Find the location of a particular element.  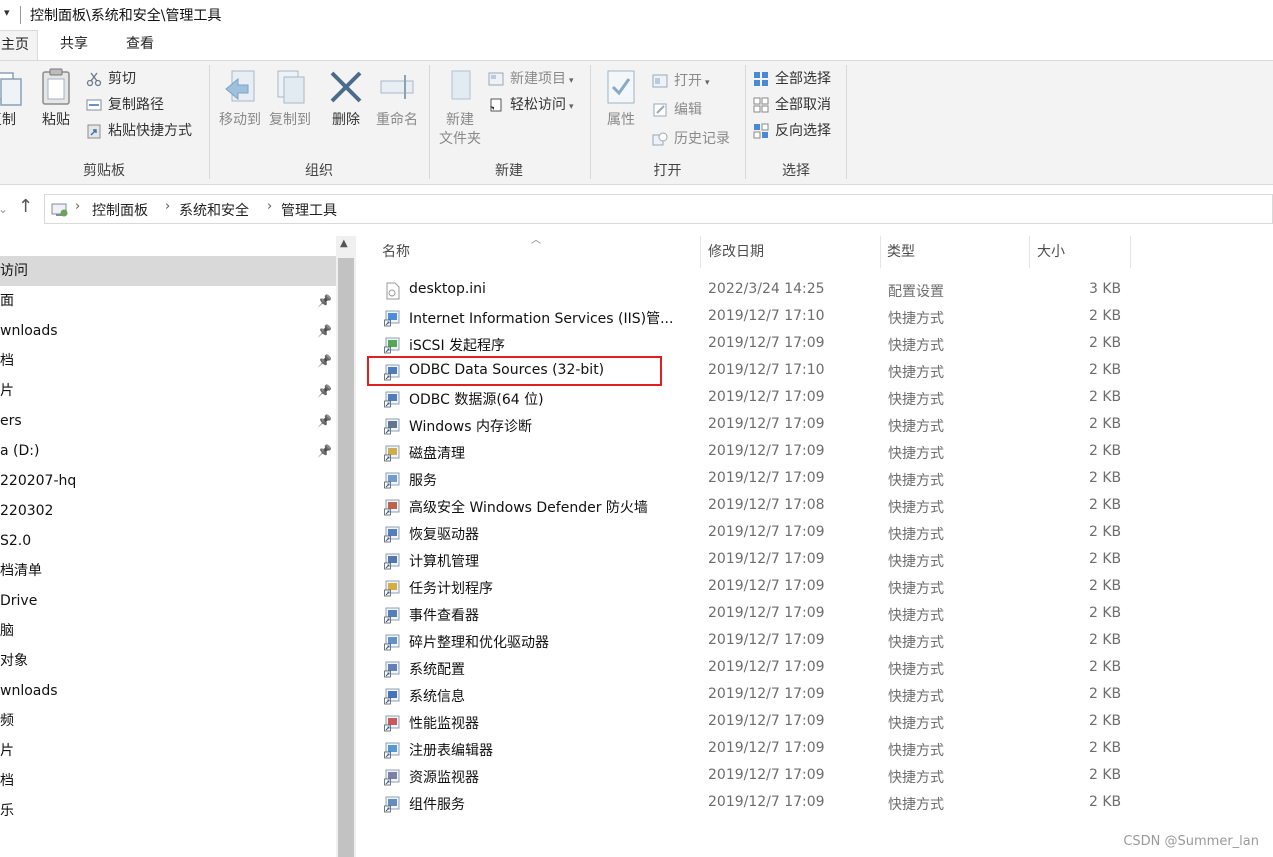

nav-item: 档 📌 is located at coordinates (168, 361).